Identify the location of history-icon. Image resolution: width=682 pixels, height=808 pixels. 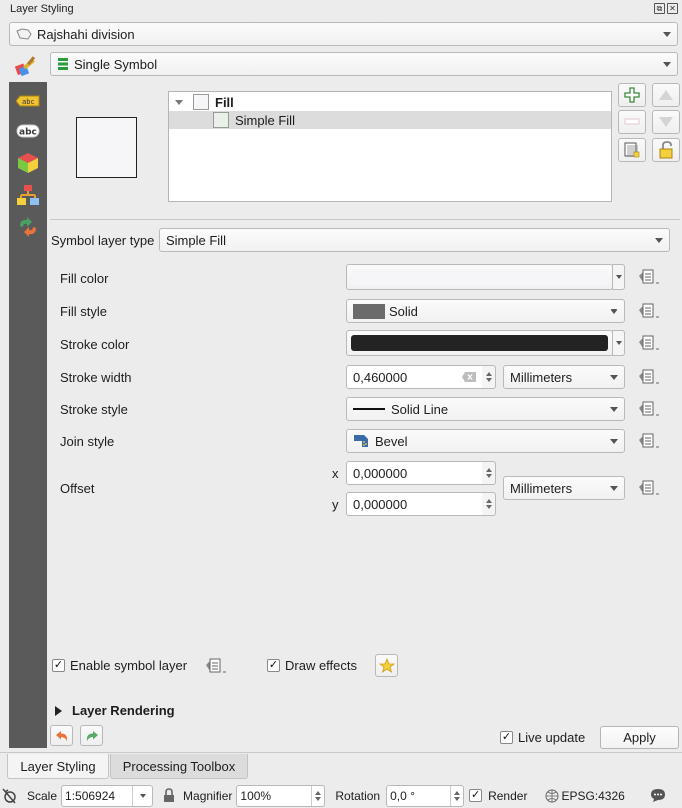
(28, 227).